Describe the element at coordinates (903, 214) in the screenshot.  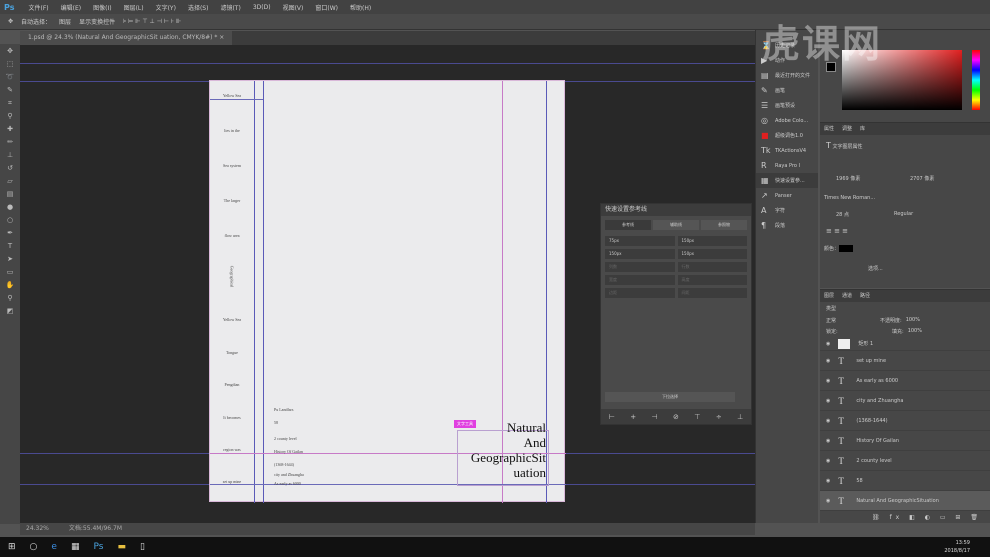
I see `font-style-dropdown: Regular` at that location.